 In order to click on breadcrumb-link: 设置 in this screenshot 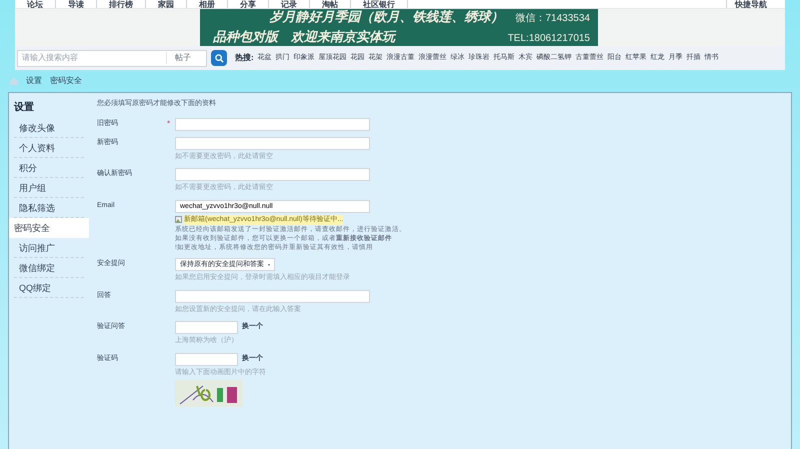, I will do `click(34, 81)`.